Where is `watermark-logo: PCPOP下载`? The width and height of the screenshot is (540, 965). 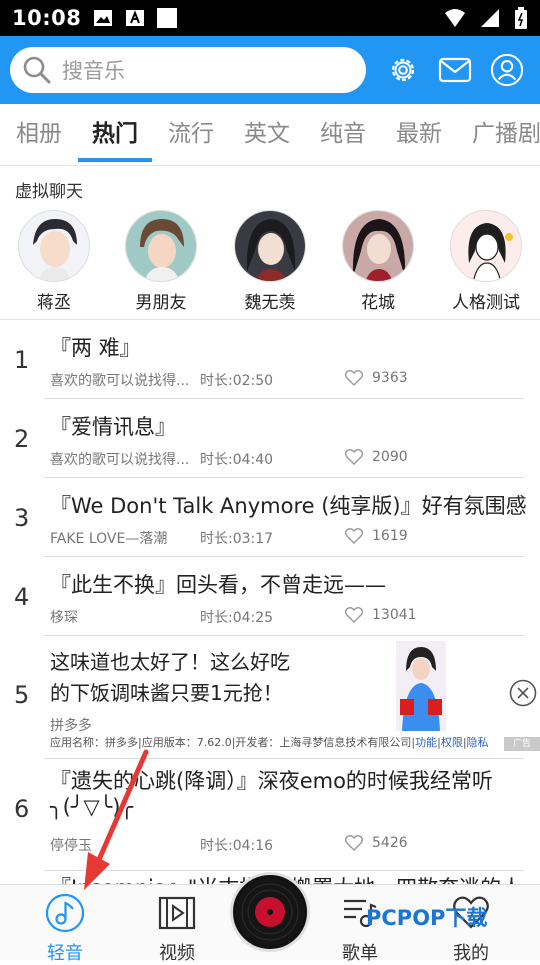 watermark-logo: PCPOP下载 is located at coordinates (427, 918).